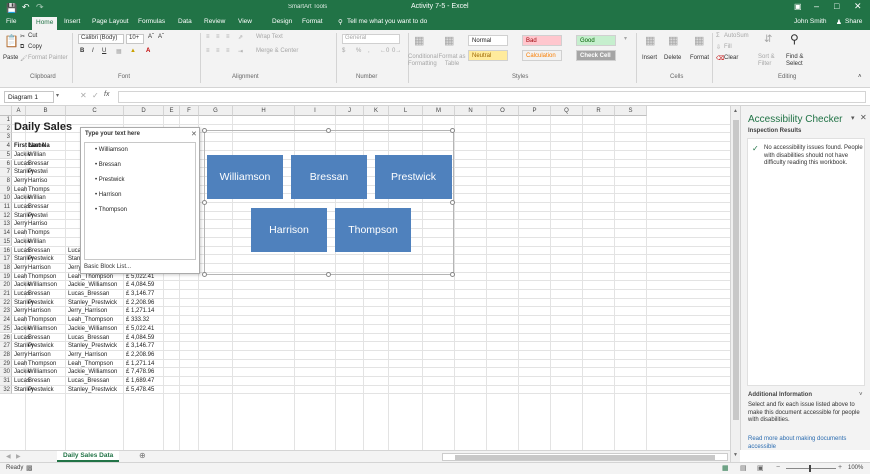 This screenshot has height=474, width=870. I want to click on insert-cells-icon: ▦, so click(650, 40).